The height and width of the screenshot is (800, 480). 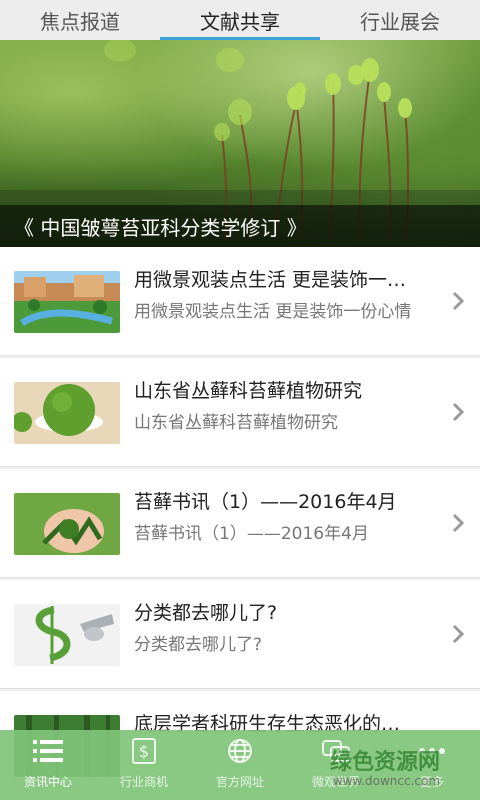 I want to click on tab-focus-reports: 焦点报道, so click(x=80, y=20).